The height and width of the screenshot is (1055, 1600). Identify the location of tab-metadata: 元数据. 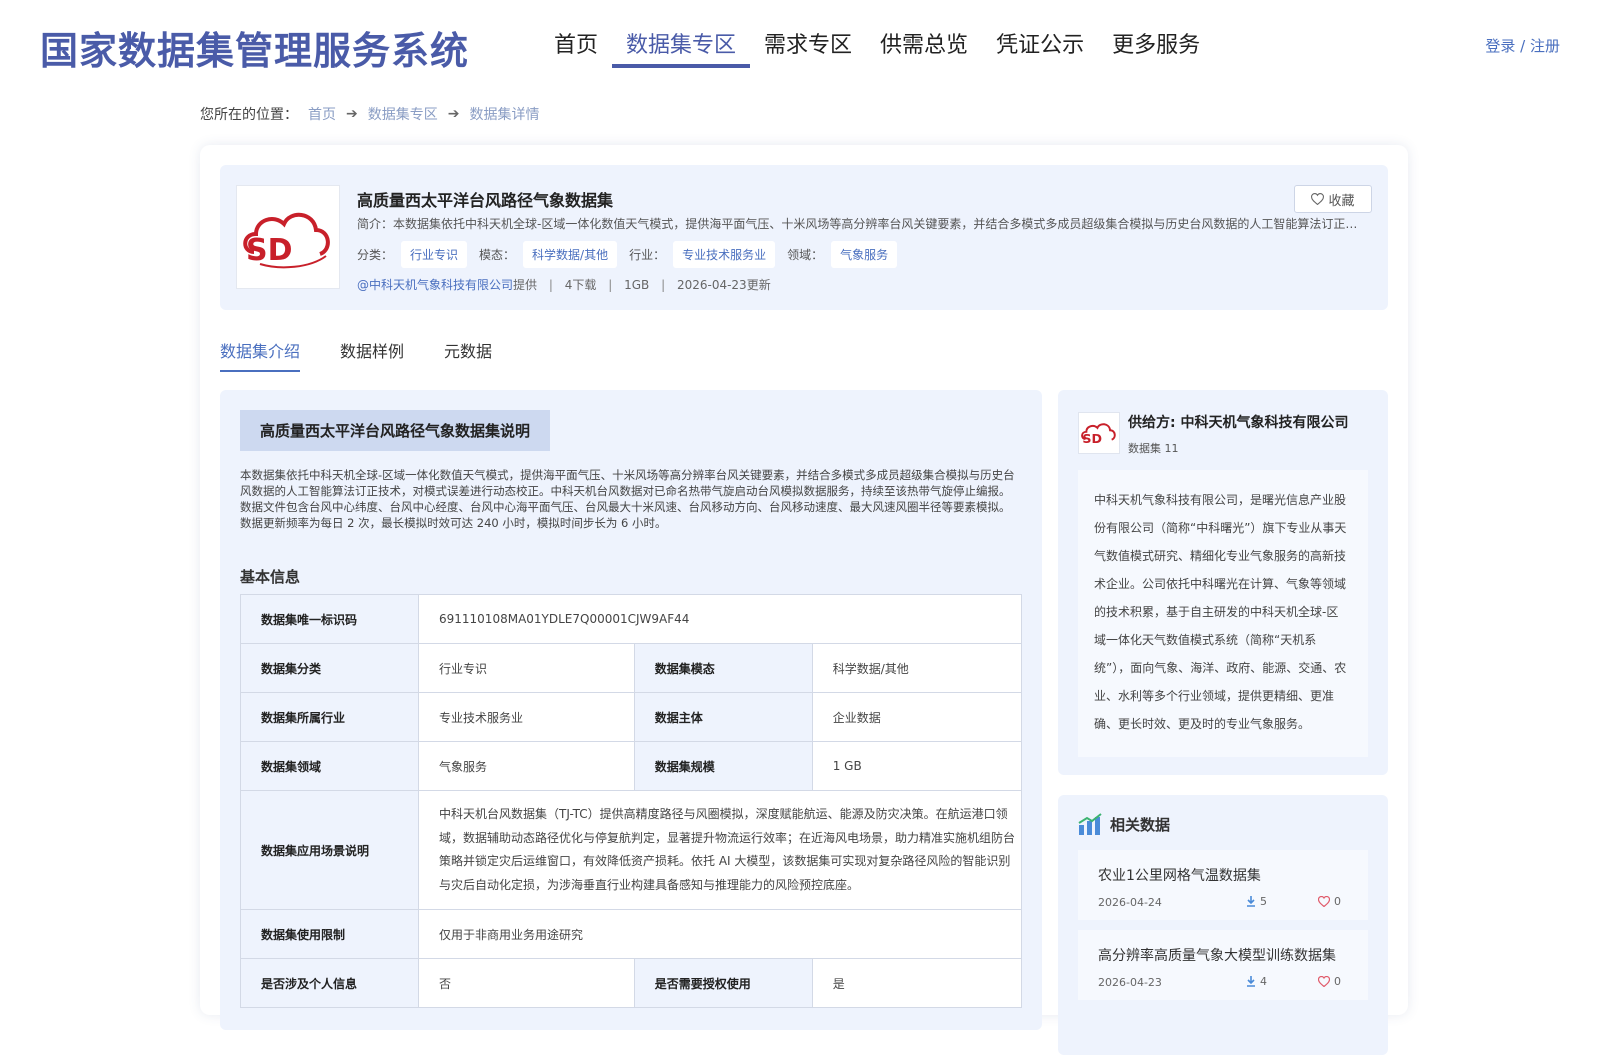
(468, 355).